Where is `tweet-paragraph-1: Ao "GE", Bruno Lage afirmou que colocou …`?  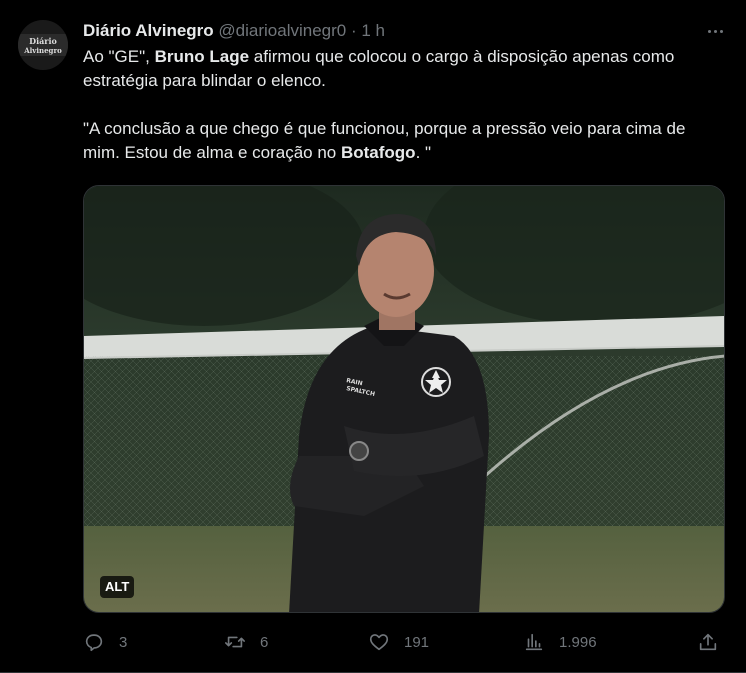
tweet-paragraph-1: Ao "GE", Bruno Lage afirmou que colocou … is located at coordinates (393, 69).